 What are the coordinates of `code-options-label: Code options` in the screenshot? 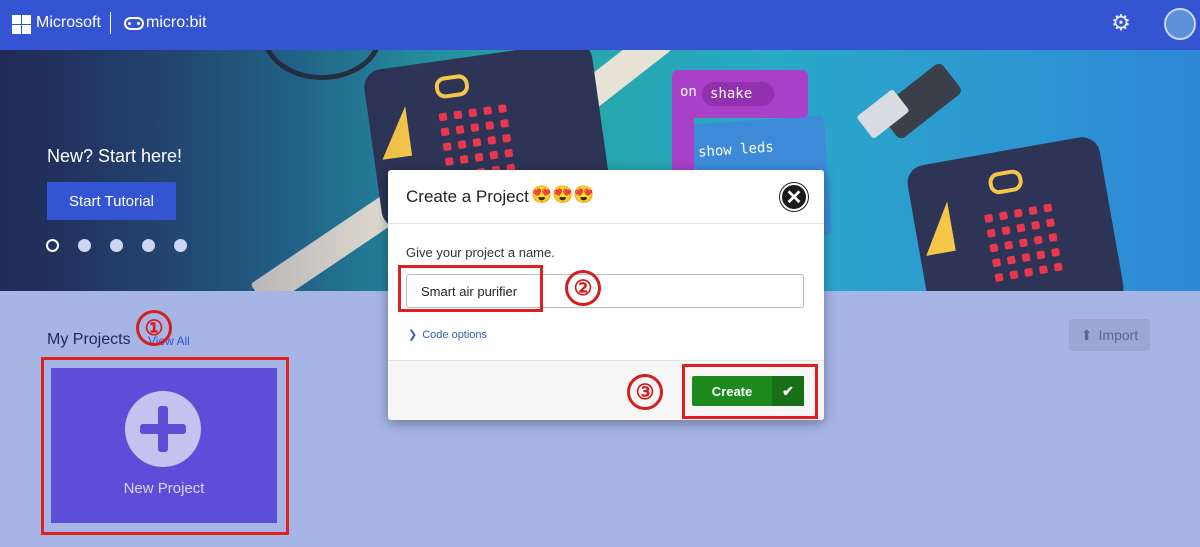 It's located at (455, 335).